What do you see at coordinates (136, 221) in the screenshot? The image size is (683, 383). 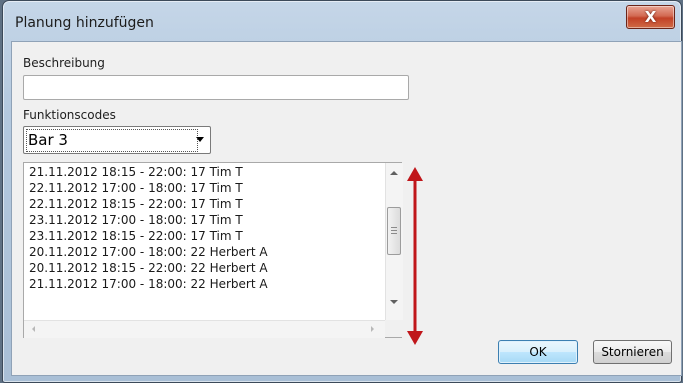 I see `list-item: 23.11.2012 17:00 - 18:00: 17 Tim T` at bounding box center [136, 221].